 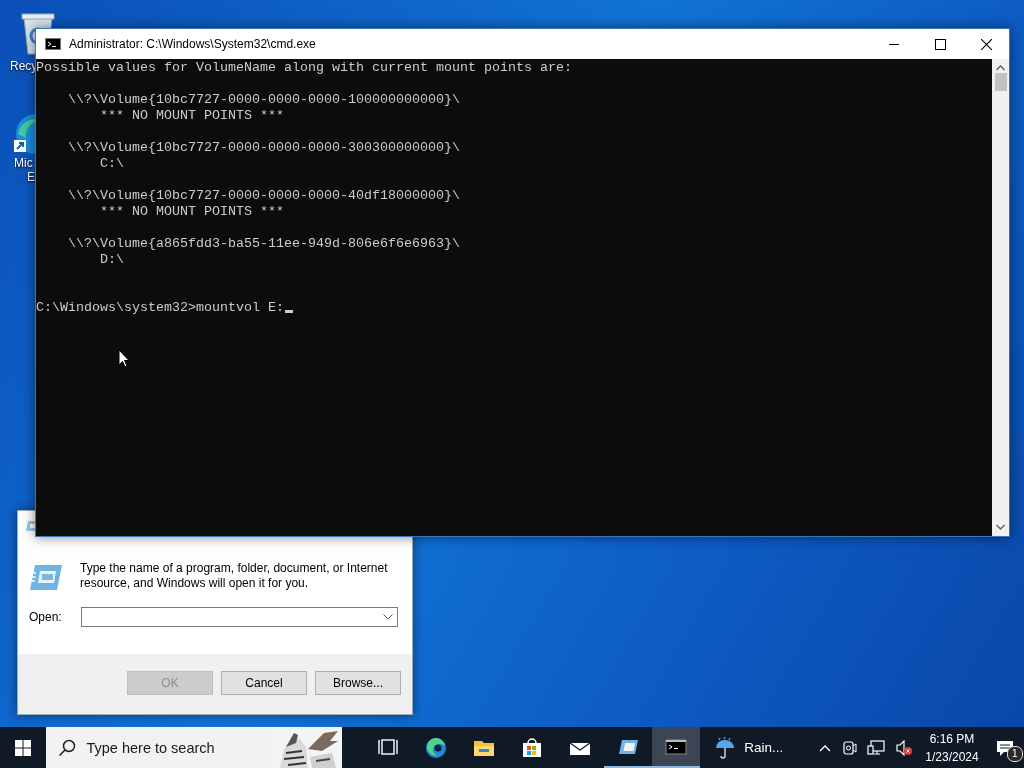 What do you see at coordinates (940, 44) in the screenshot?
I see `maximize-icon` at bounding box center [940, 44].